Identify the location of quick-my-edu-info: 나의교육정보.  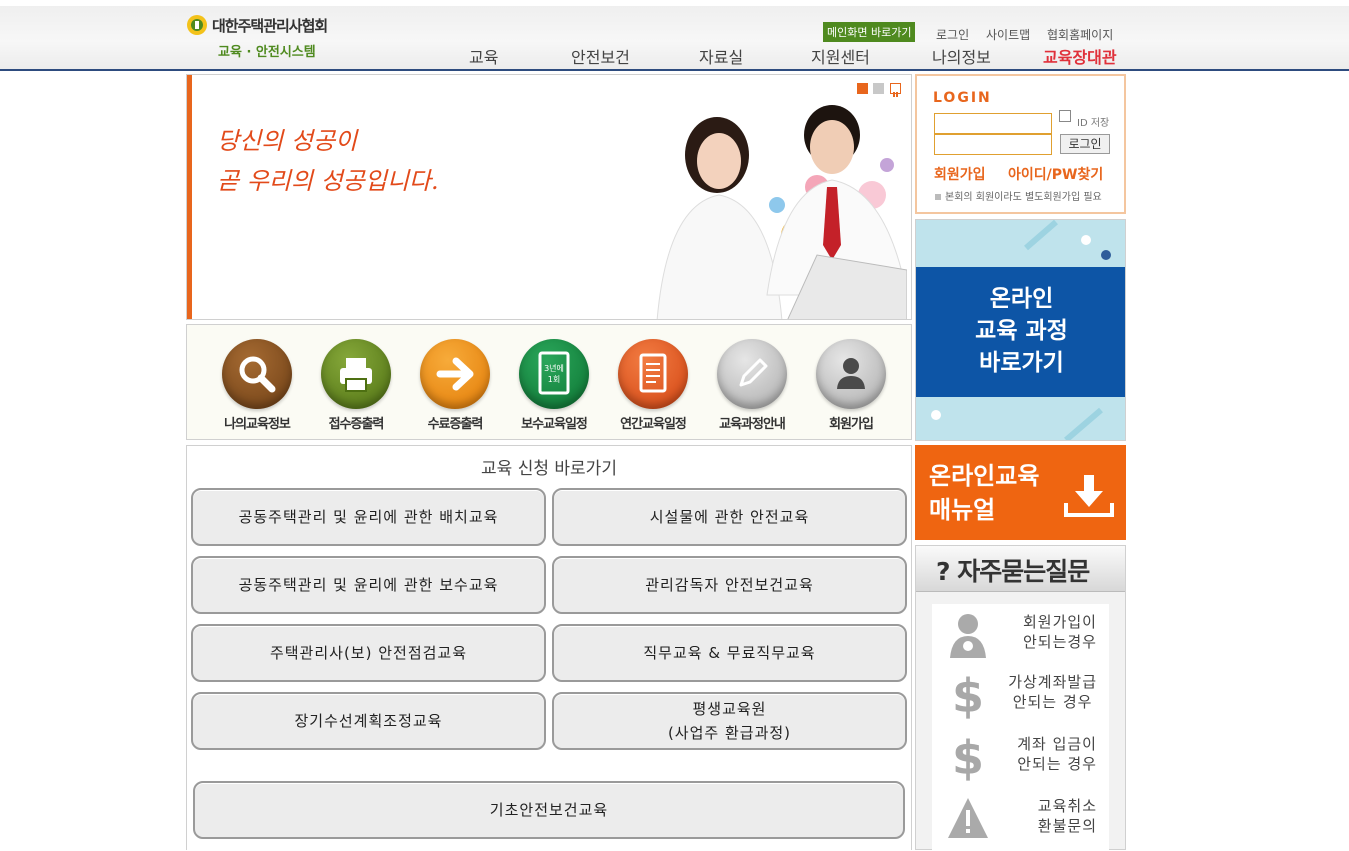
(257, 385).